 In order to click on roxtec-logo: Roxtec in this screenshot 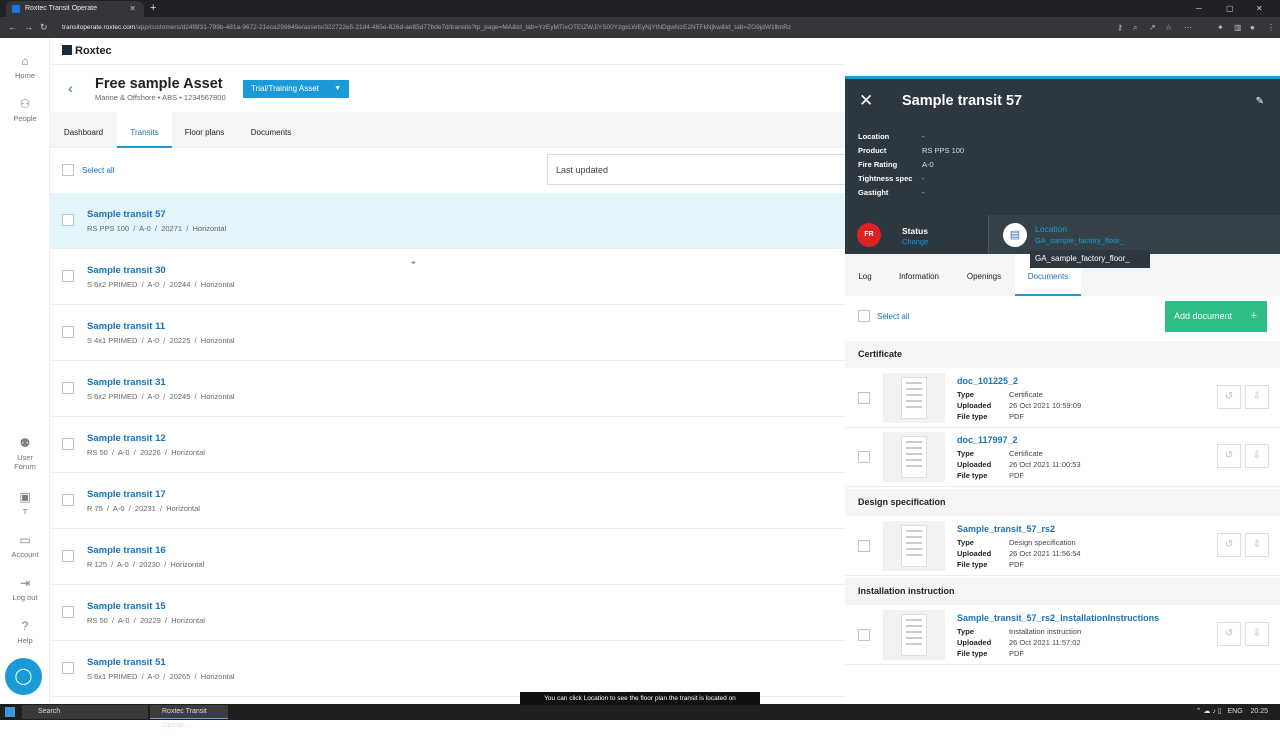, I will do `click(87, 51)`.